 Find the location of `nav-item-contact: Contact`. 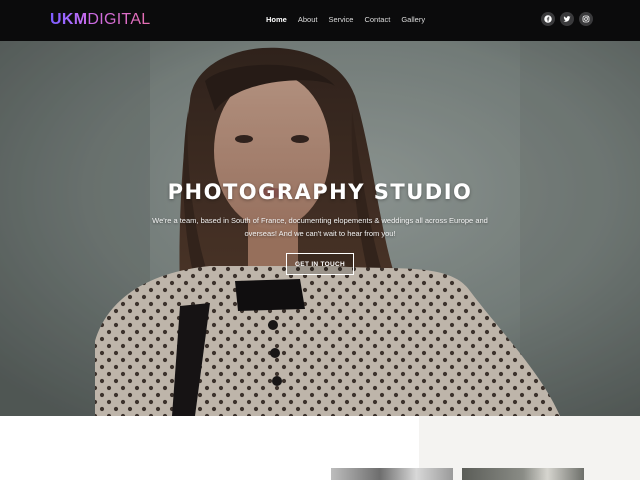

nav-item-contact: Contact is located at coordinates (377, 20).